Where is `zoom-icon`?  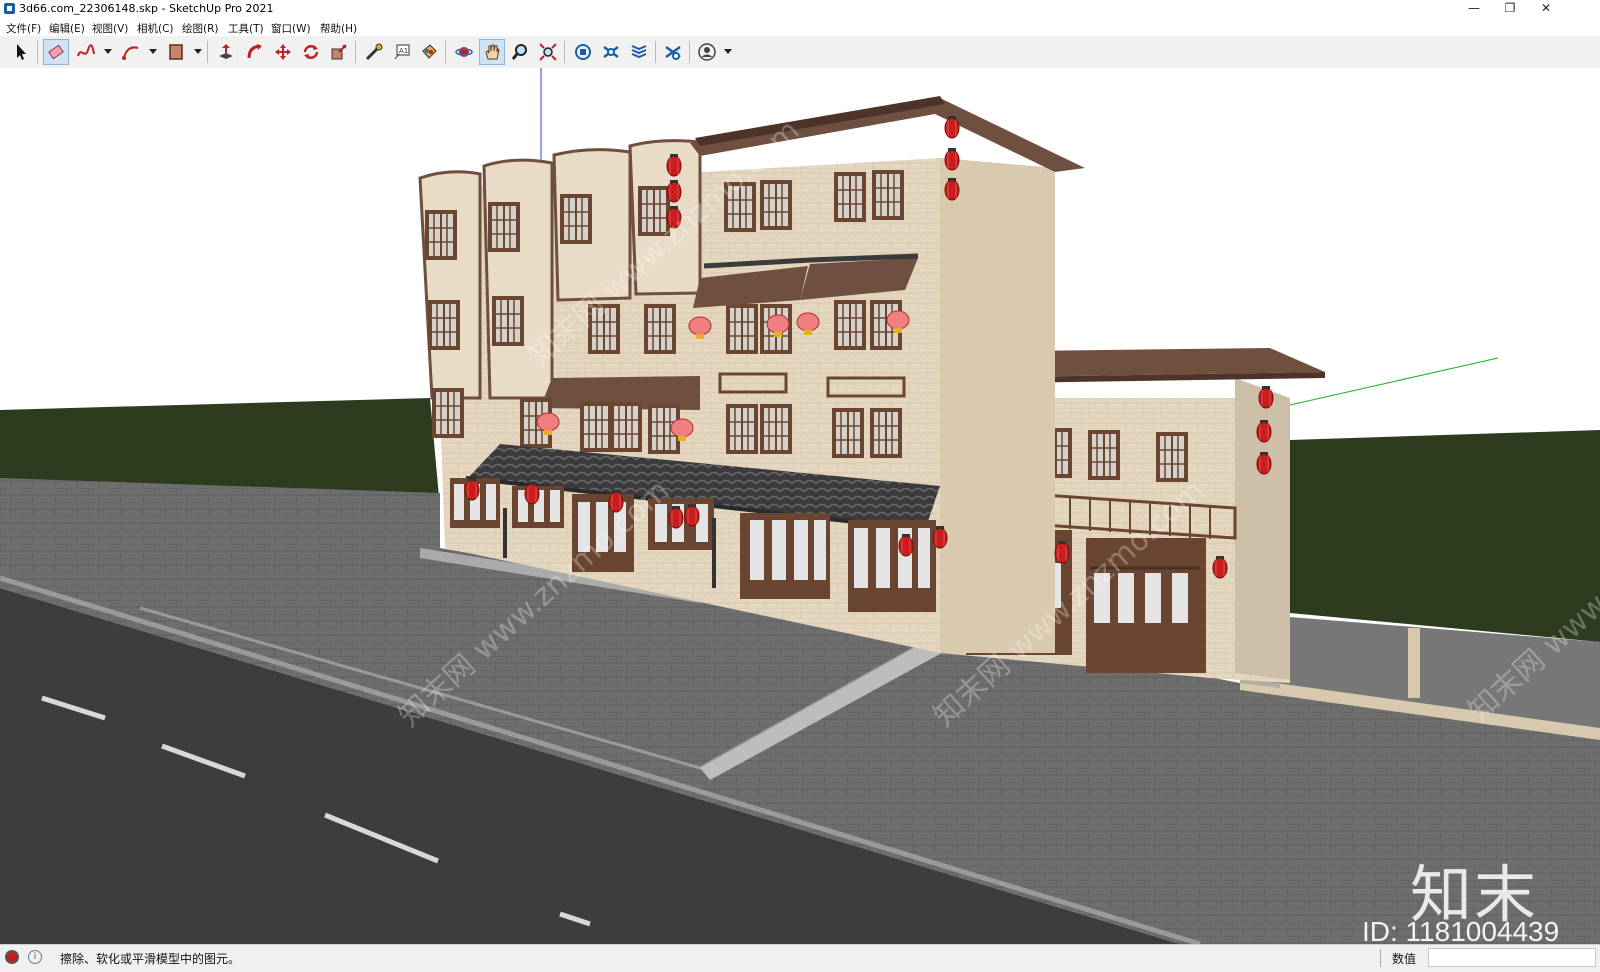
zoom-icon is located at coordinates (519, 52).